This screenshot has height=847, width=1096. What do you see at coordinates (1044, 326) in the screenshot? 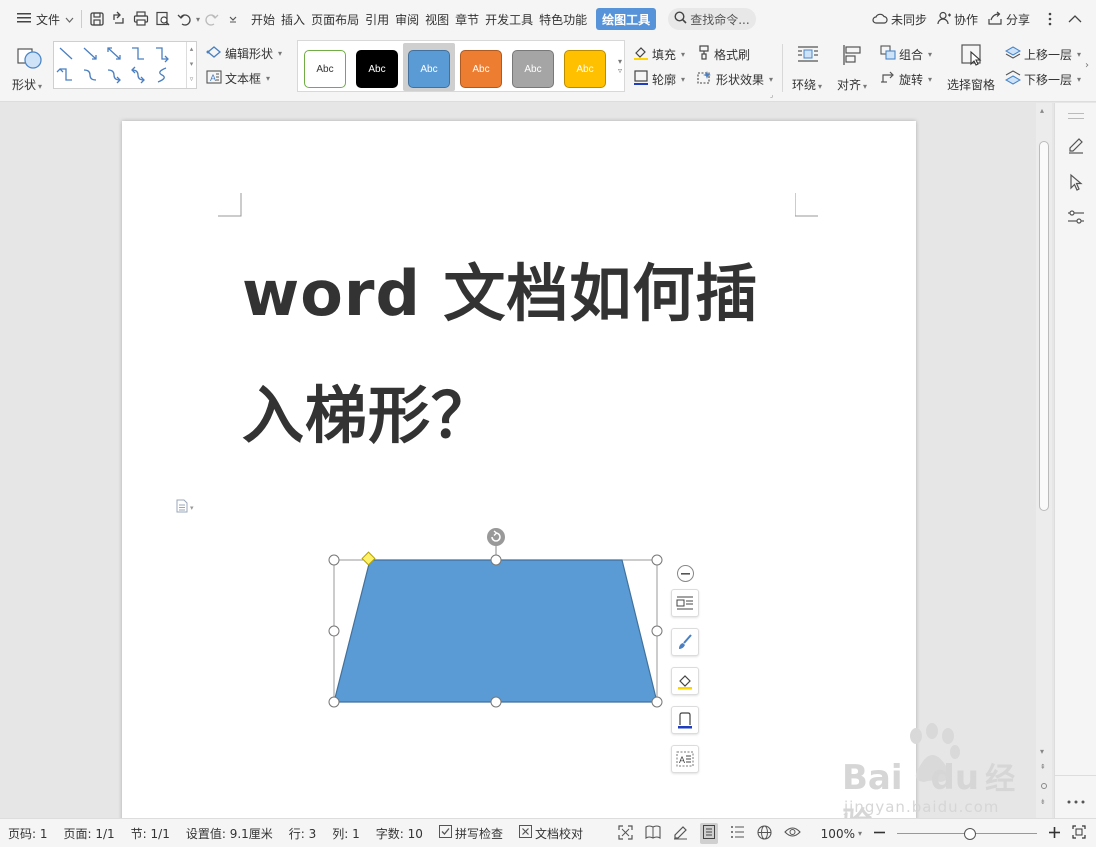
I see `scrollbar-thumb` at bounding box center [1044, 326].